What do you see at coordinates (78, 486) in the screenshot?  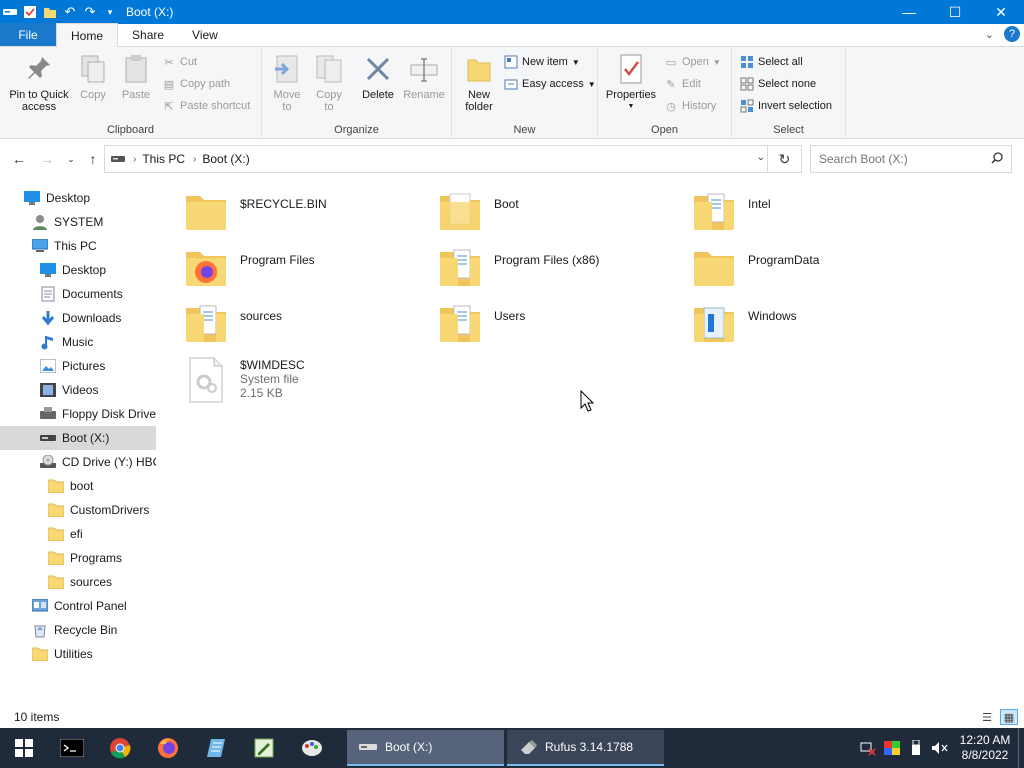 I see `tree-item-boot: boot` at bounding box center [78, 486].